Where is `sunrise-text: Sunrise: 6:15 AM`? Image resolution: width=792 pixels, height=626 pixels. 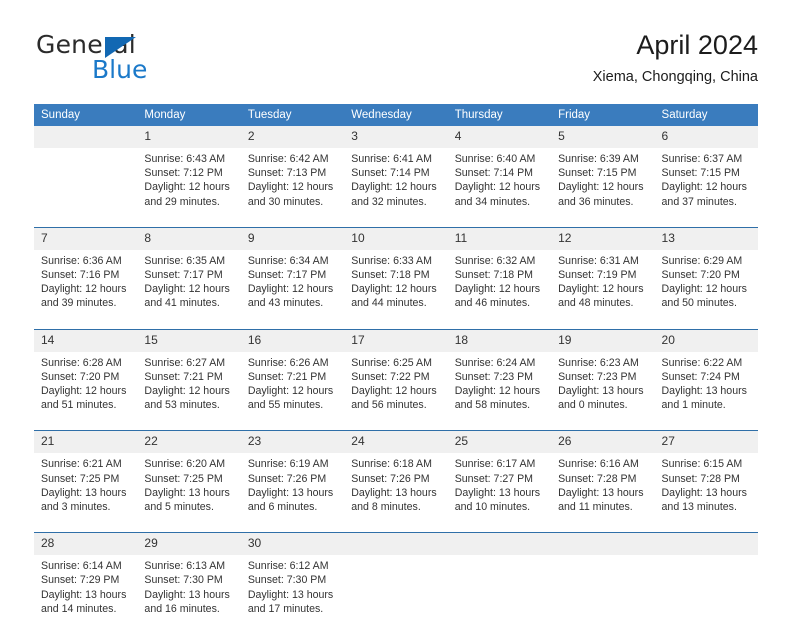 sunrise-text: Sunrise: 6:15 AM is located at coordinates (702, 464).